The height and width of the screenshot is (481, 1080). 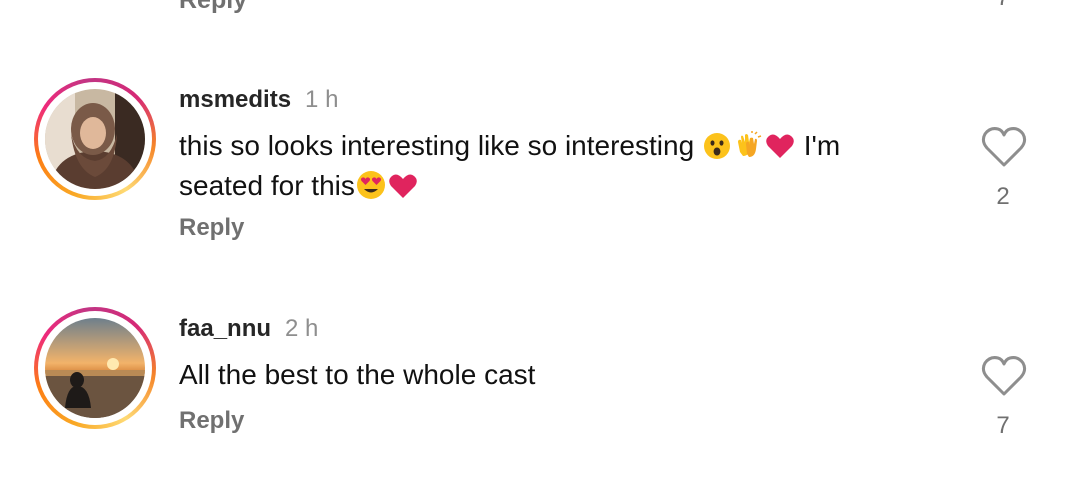 I want to click on comment-meta: msmedits 1 h, so click(x=258, y=100).